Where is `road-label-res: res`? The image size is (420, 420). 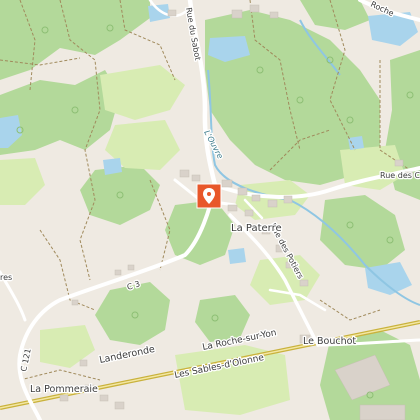
road-label-res: res is located at coordinates (6, 277).